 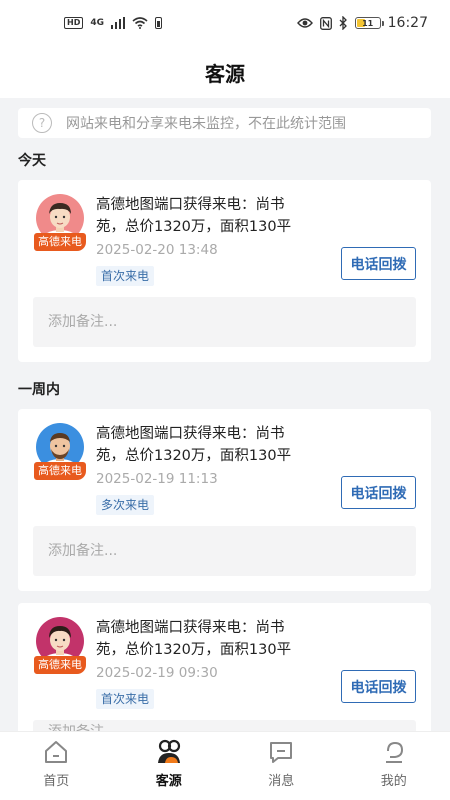 What do you see at coordinates (157, 250) in the screenshot?
I see `lead-time: 2025-02-20 13:48` at bounding box center [157, 250].